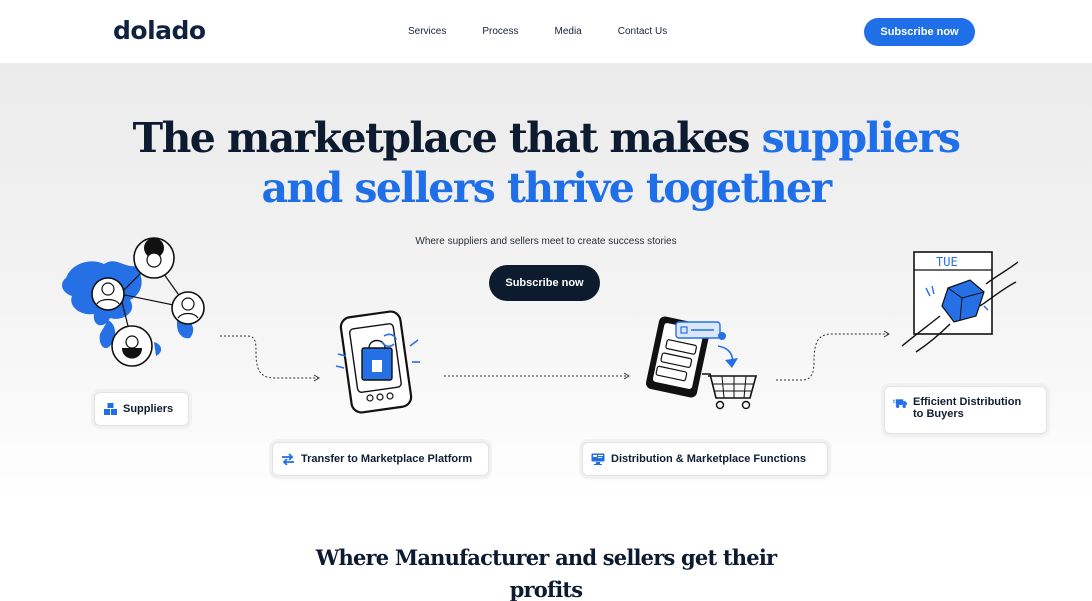  What do you see at coordinates (500, 31) in the screenshot?
I see `nav-item-process: Process` at bounding box center [500, 31].